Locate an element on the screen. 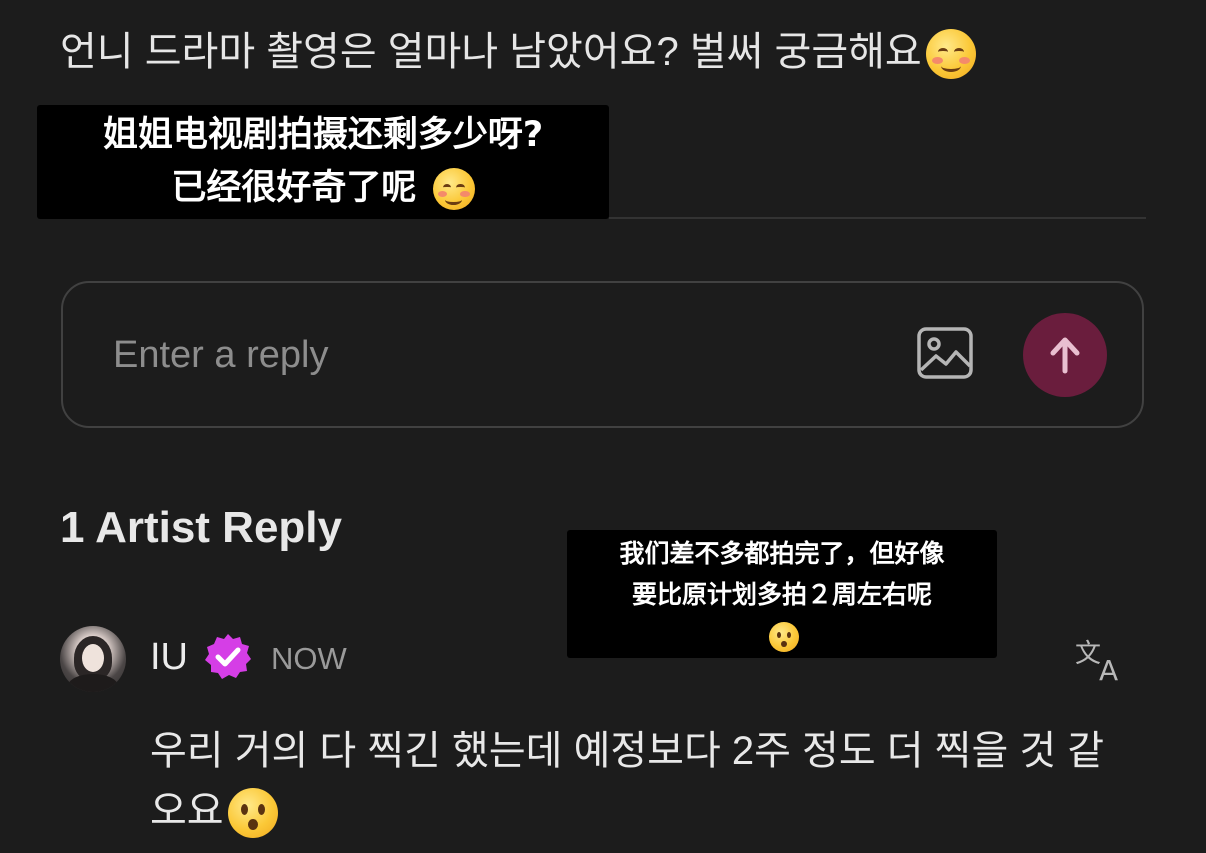 Image resolution: width=1206 pixels, height=853 pixels. artist-reply-line2: 오요 is located at coordinates (187, 811).